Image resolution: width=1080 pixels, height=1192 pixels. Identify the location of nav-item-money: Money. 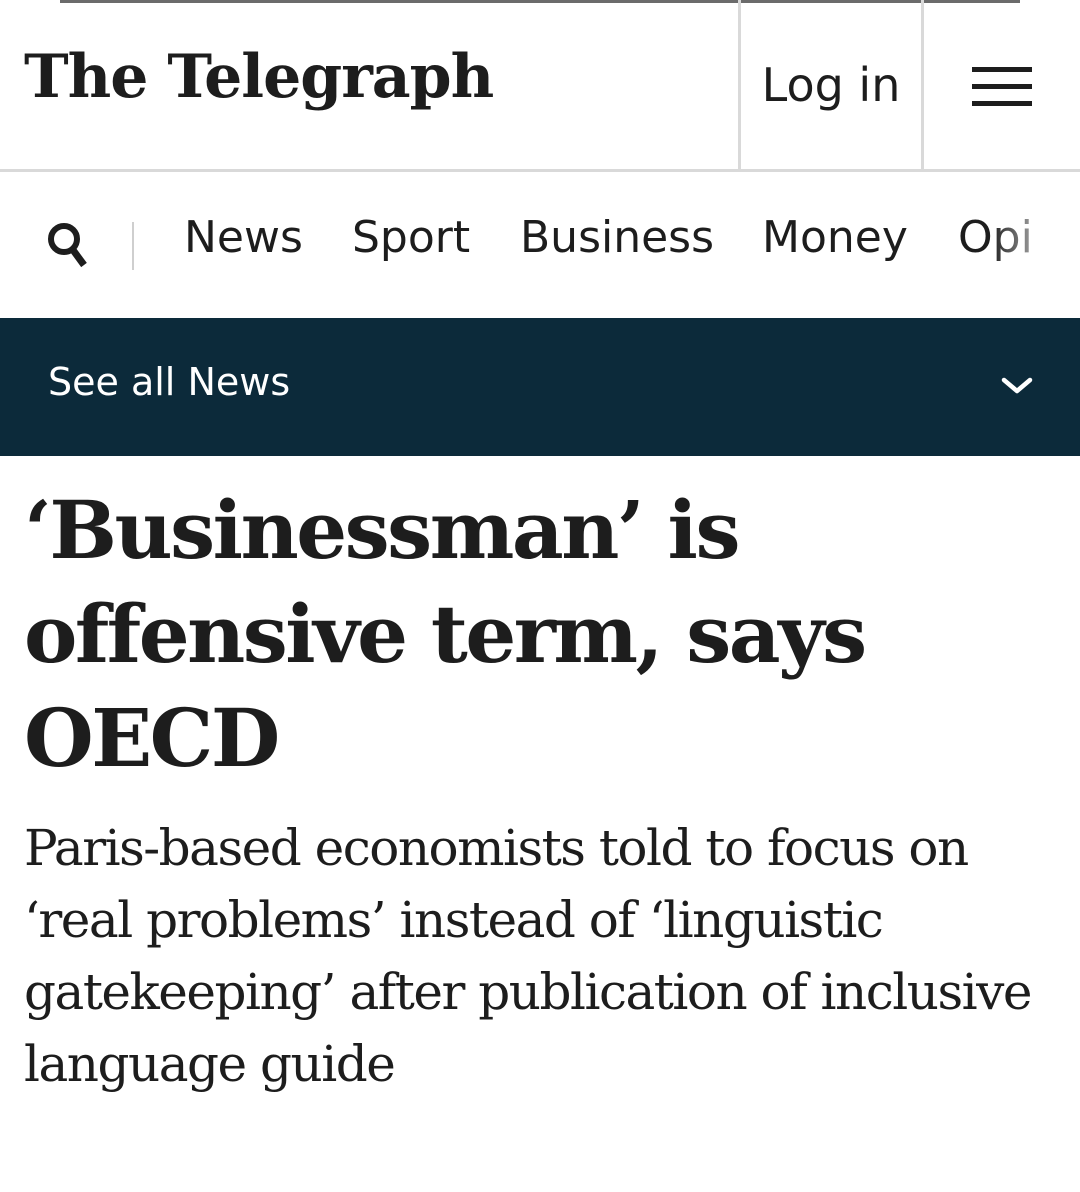
(835, 237).